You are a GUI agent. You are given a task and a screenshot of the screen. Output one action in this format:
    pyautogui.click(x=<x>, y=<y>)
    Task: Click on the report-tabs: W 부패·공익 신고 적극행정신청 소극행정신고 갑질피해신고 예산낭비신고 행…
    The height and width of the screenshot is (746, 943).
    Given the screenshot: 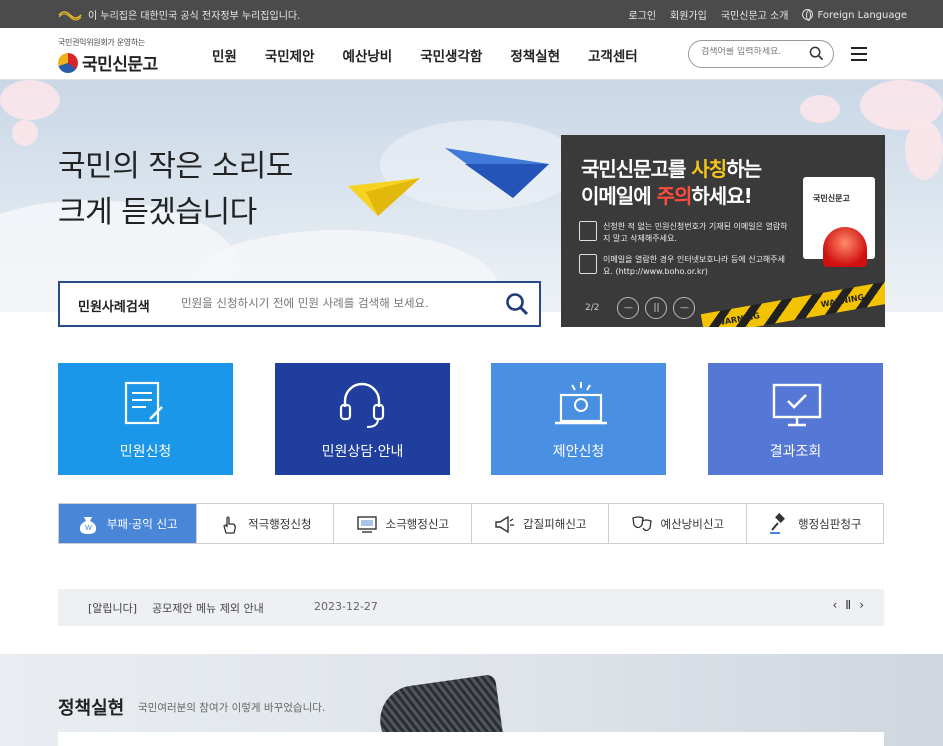 What is the action you would take?
    pyautogui.click(x=471, y=523)
    